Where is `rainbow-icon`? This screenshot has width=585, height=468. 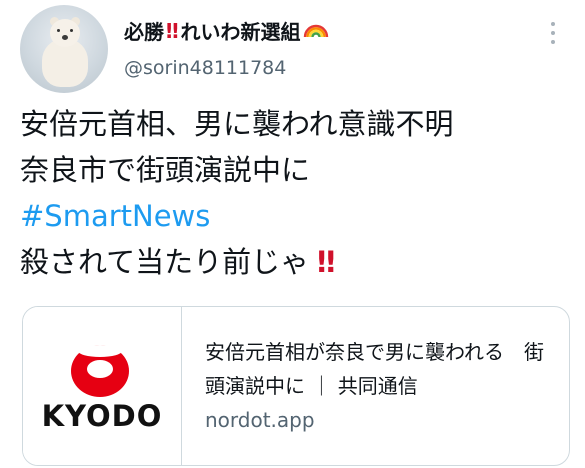 rainbow-icon is located at coordinates (316, 31).